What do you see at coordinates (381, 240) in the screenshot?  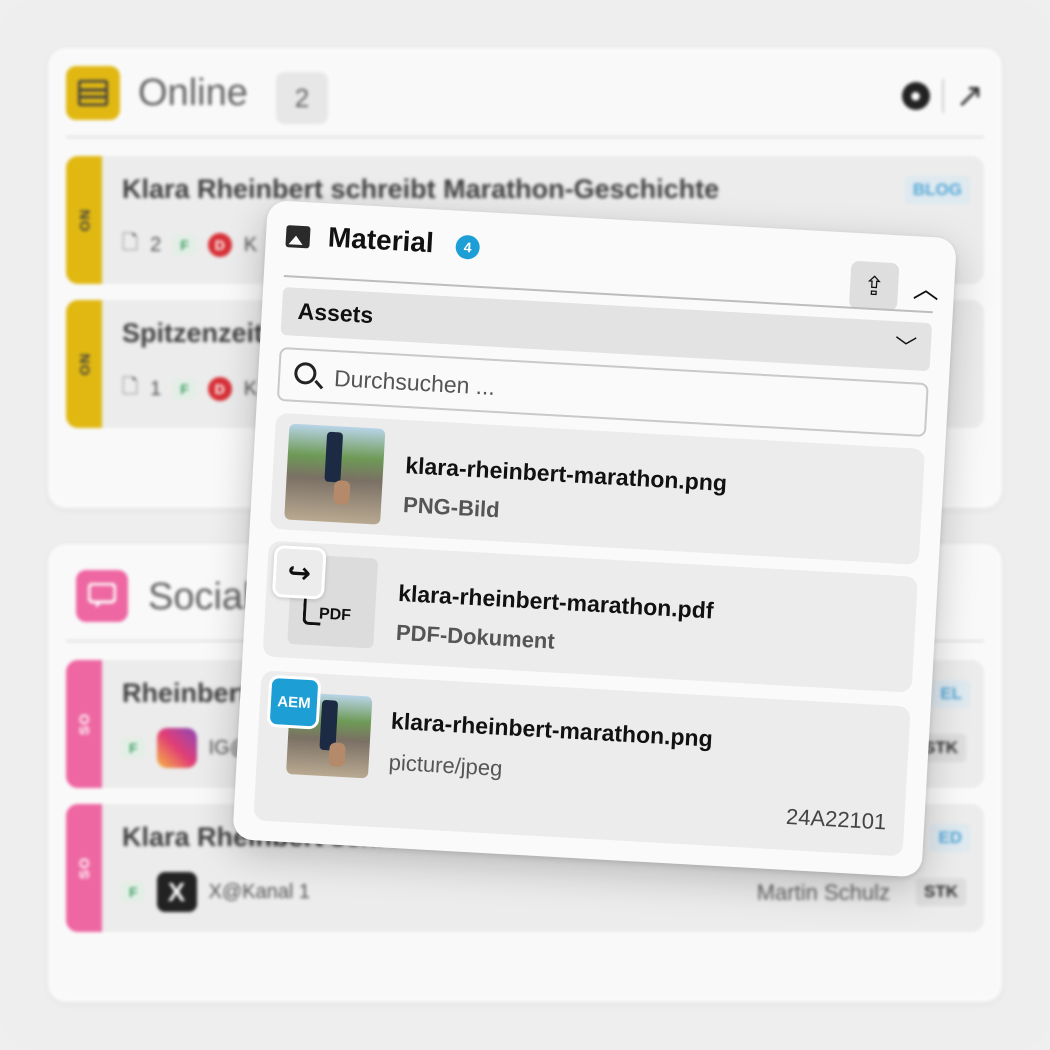 I see `material-title: Material` at bounding box center [381, 240].